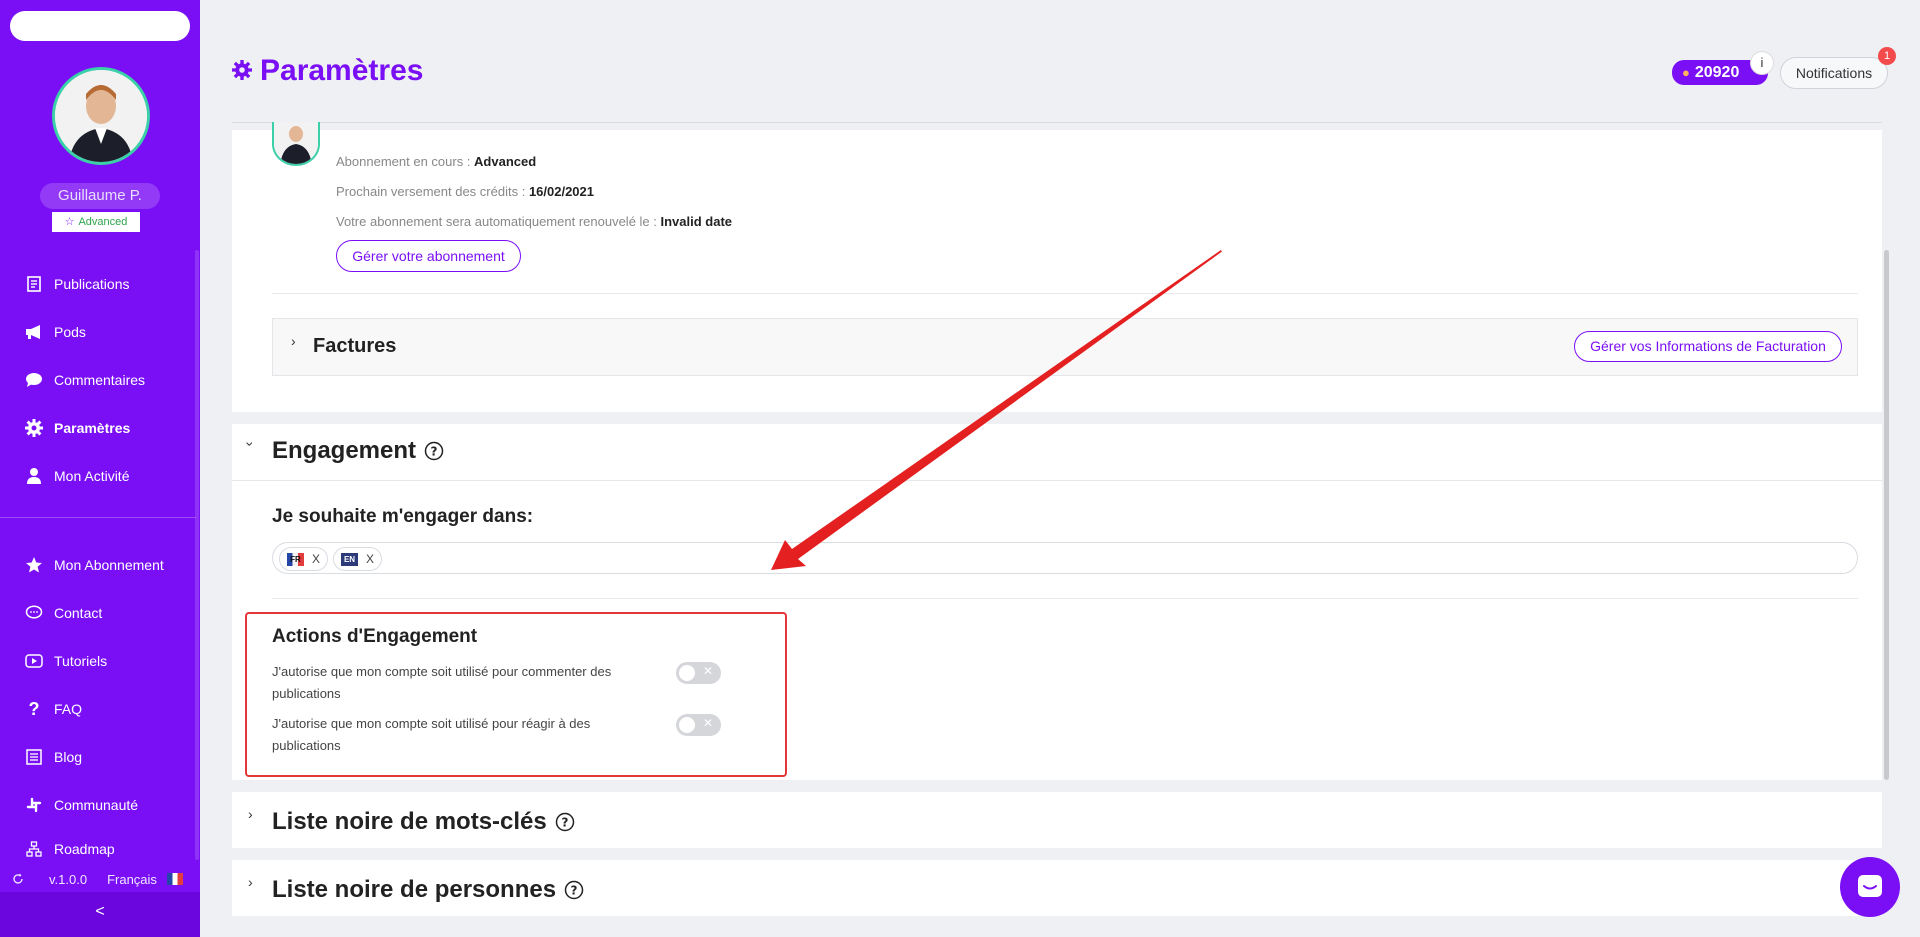 The width and height of the screenshot is (1920, 937). What do you see at coordinates (1065, 558) in the screenshot?
I see `language-multiselect: FR X EN X` at bounding box center [1065, 558].